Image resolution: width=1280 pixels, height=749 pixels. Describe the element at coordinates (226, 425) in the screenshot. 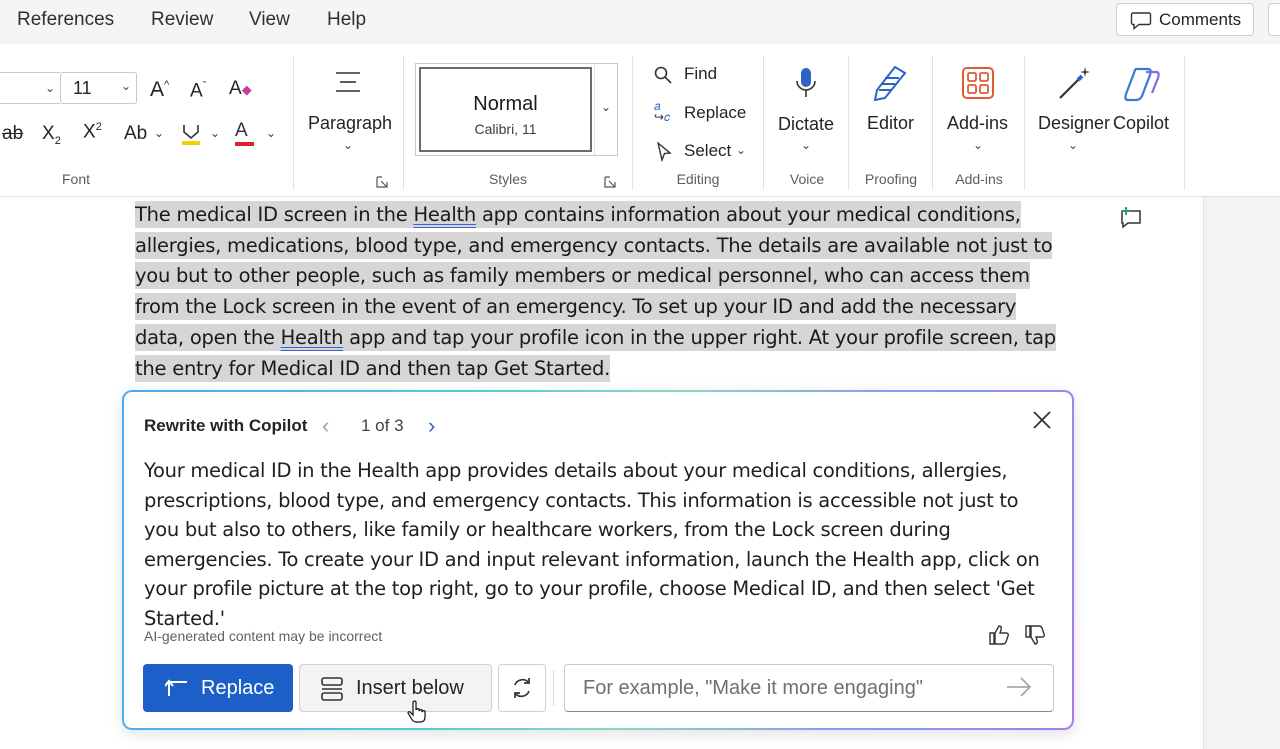

I see `card-title: Rewrite with Copilot` at that location.